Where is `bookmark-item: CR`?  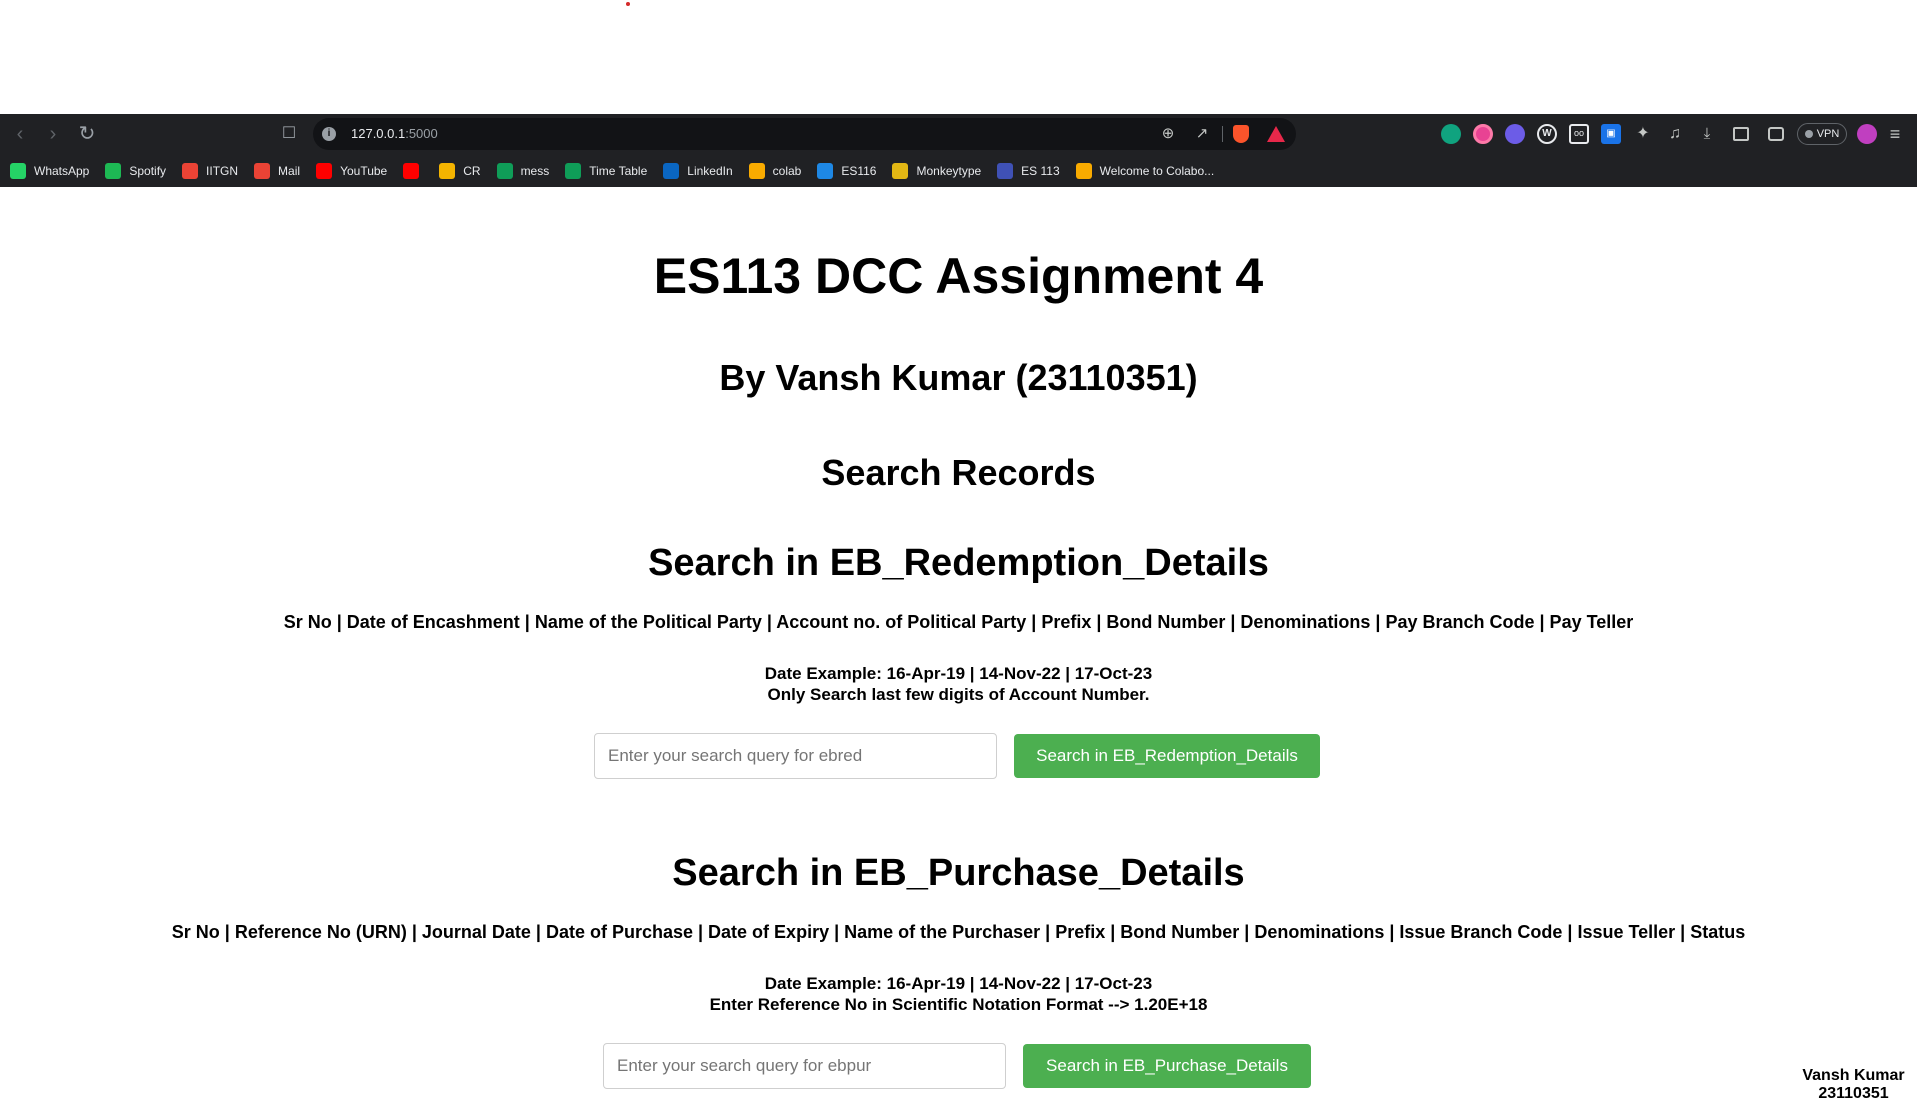 bookmark-item: CR is located at coordinates (460, 171).